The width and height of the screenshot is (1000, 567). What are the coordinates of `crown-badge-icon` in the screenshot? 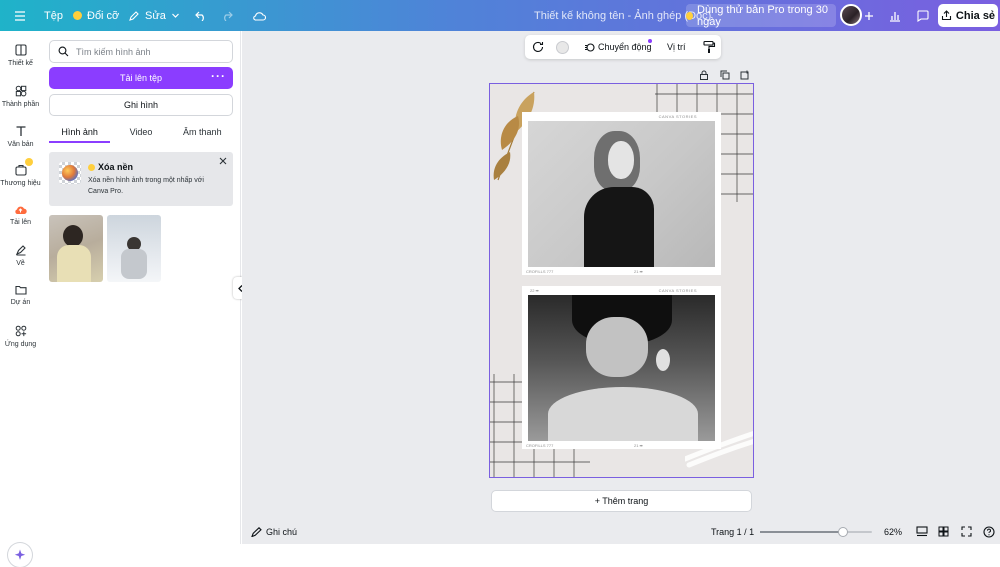 It's located at (28, 162).